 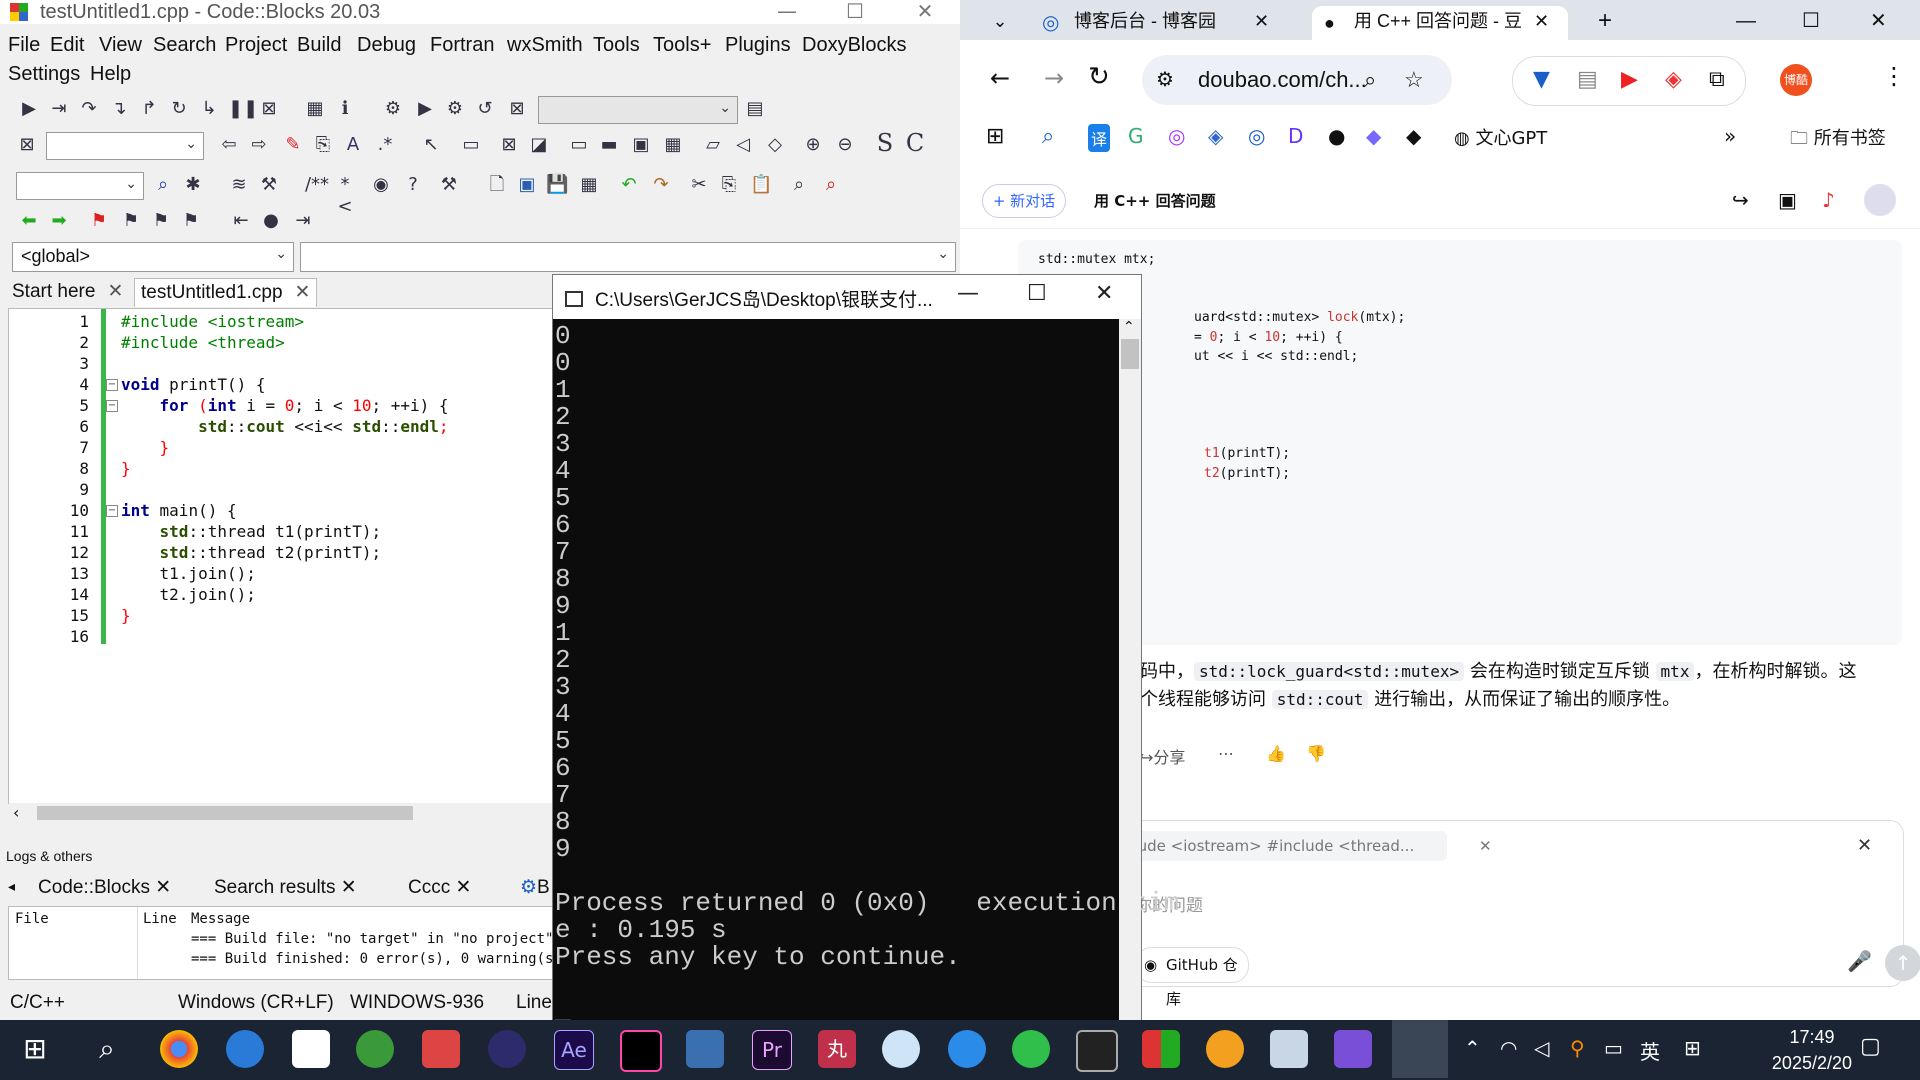 What do you see at coordinates (179, 109) in the screenshot?
I see `next-instruction-icon: ↻` at bounding box center [179, 109].